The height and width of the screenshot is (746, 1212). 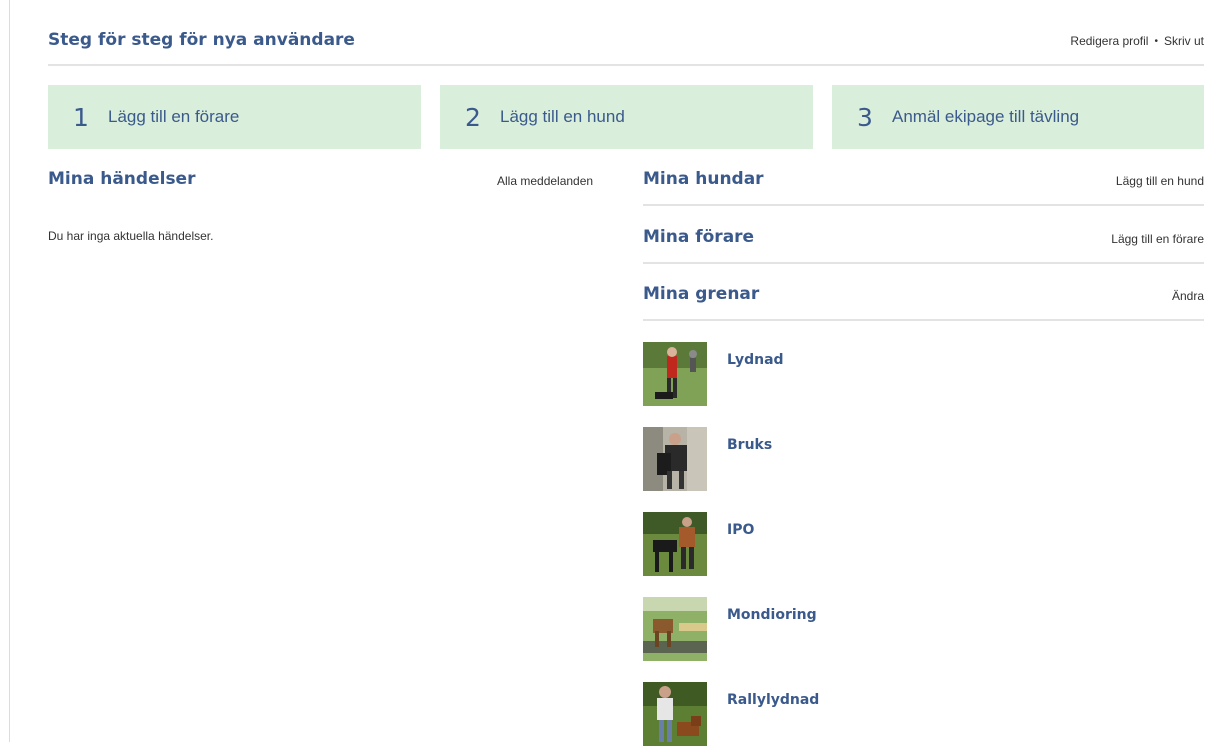 What do you see at coordinates (131, 236) in the screenshot?
I see `events-empty-text: Du har inga aktuella händelser.` at bounding box center [131, 236].